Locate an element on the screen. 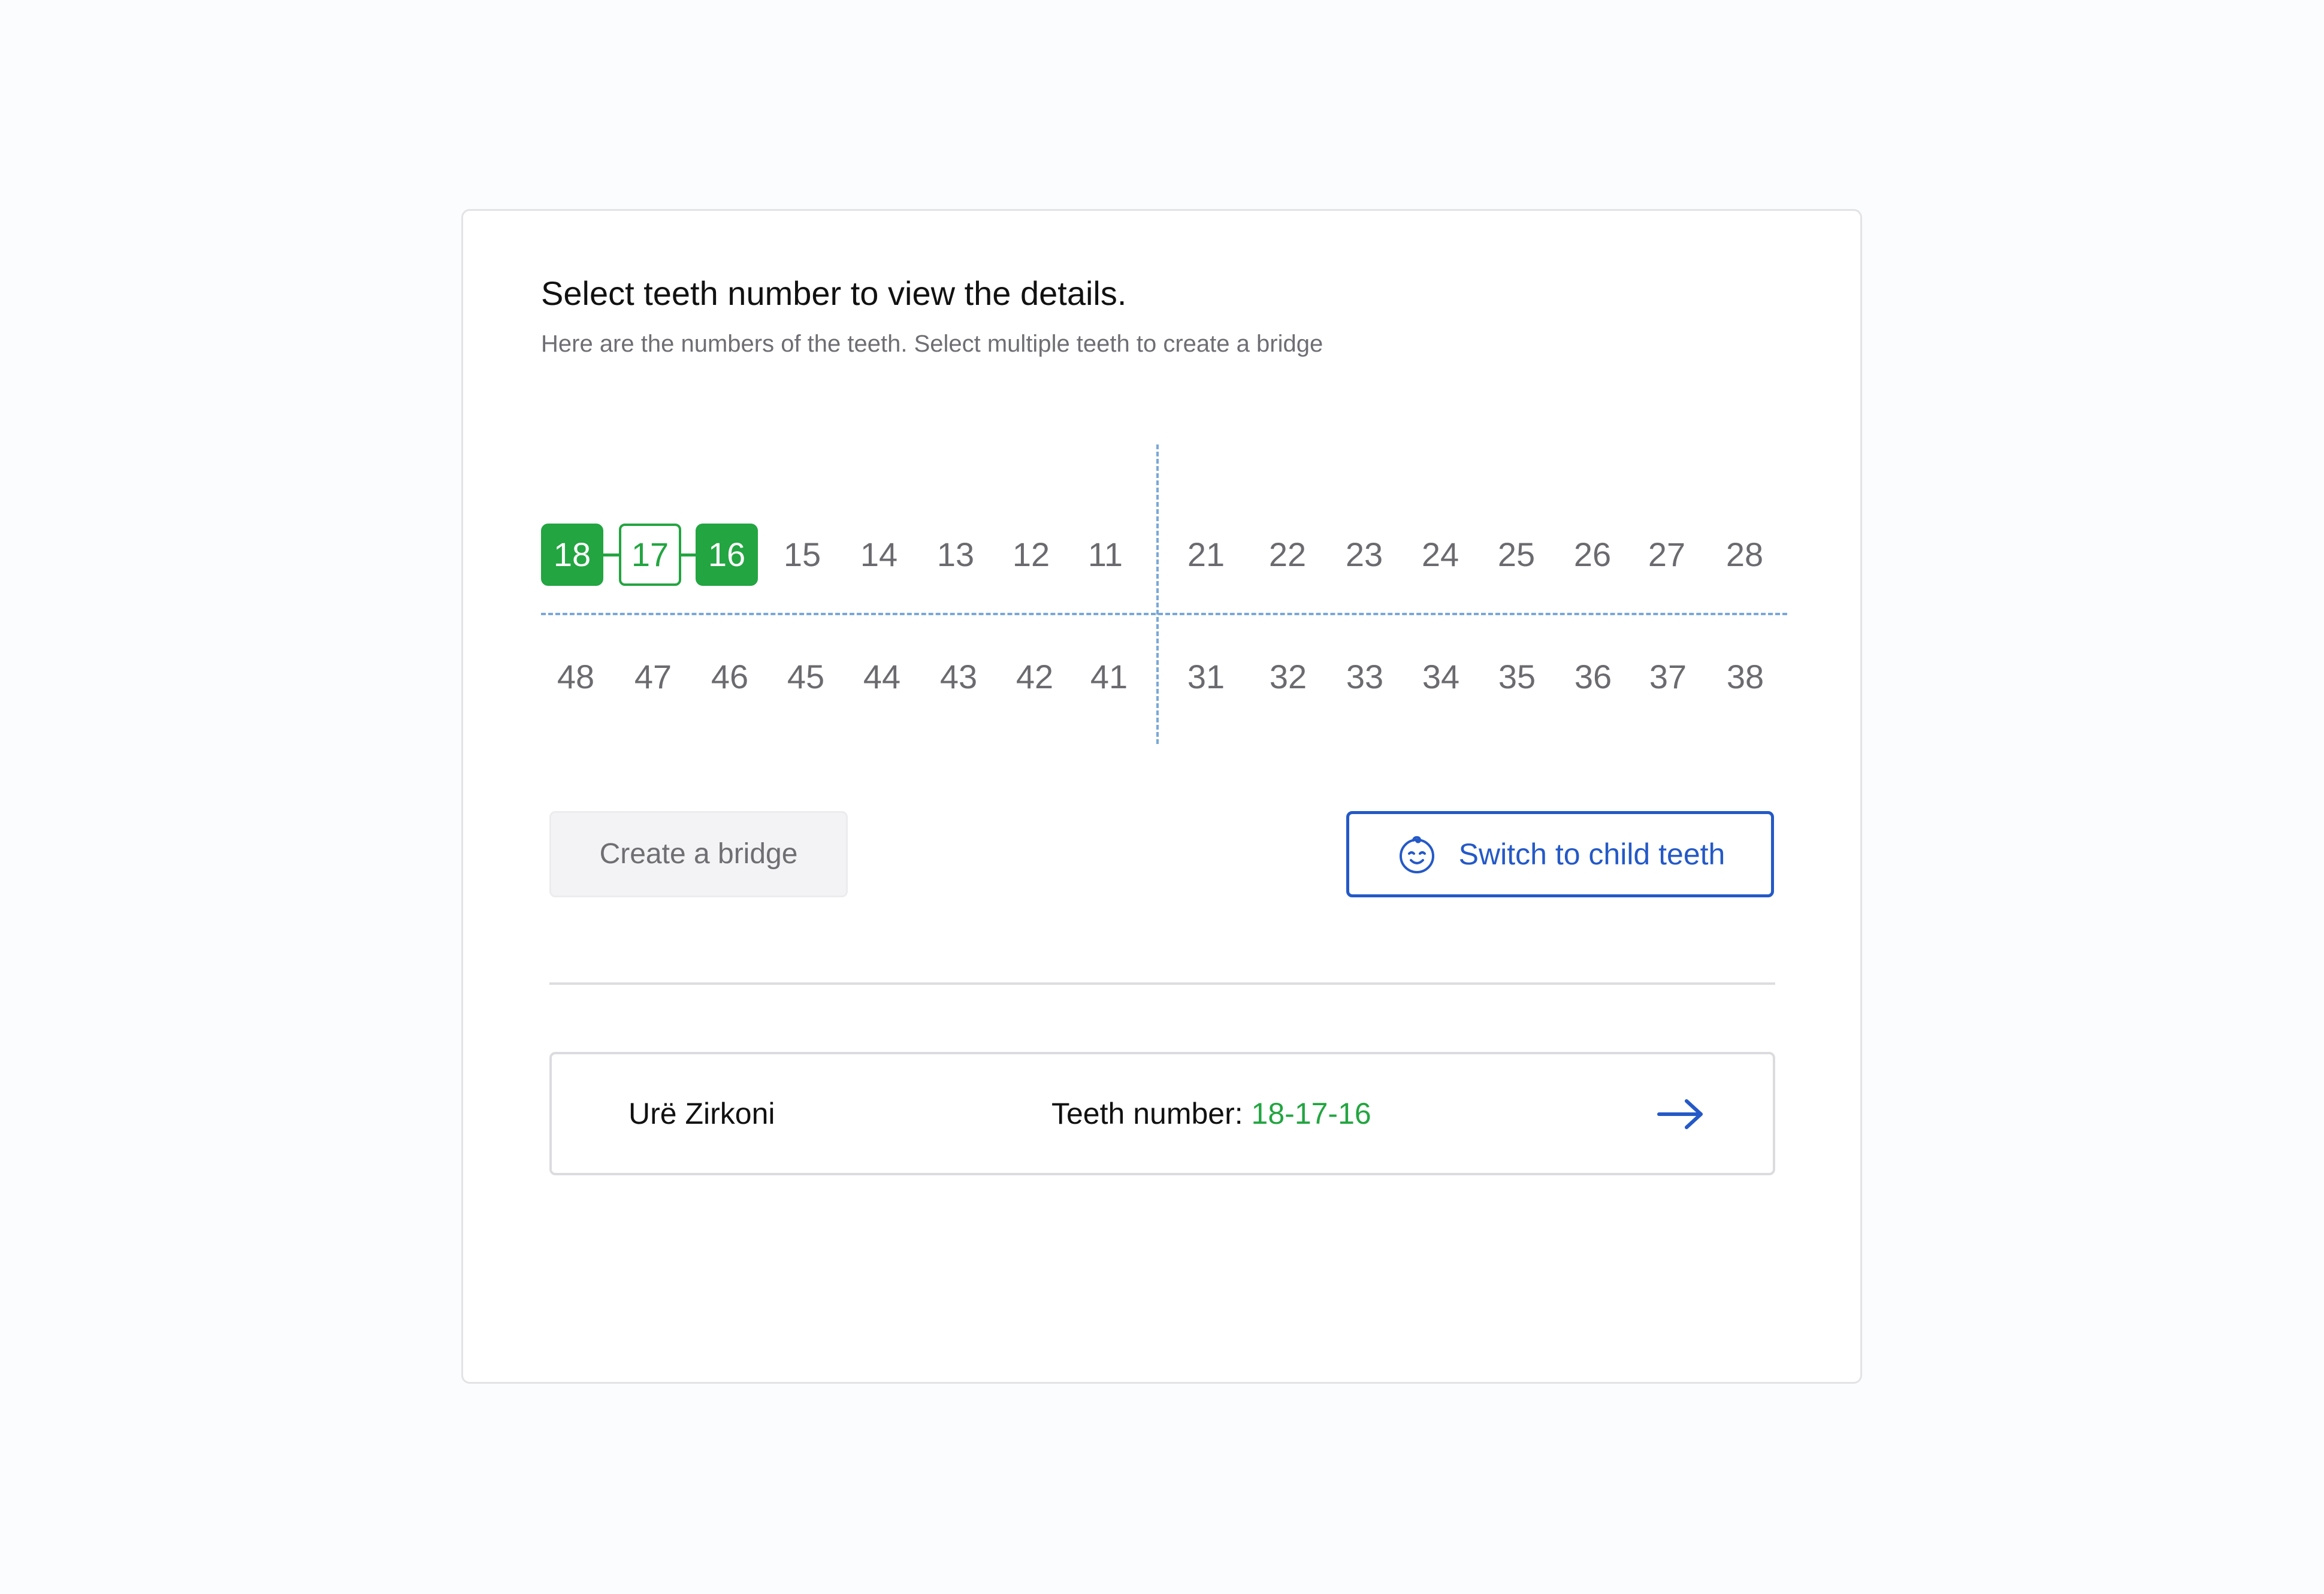 The height and width of the screenshot is (1594, 2324). tooth-42: 42 is located at coordinates (1035, 677).